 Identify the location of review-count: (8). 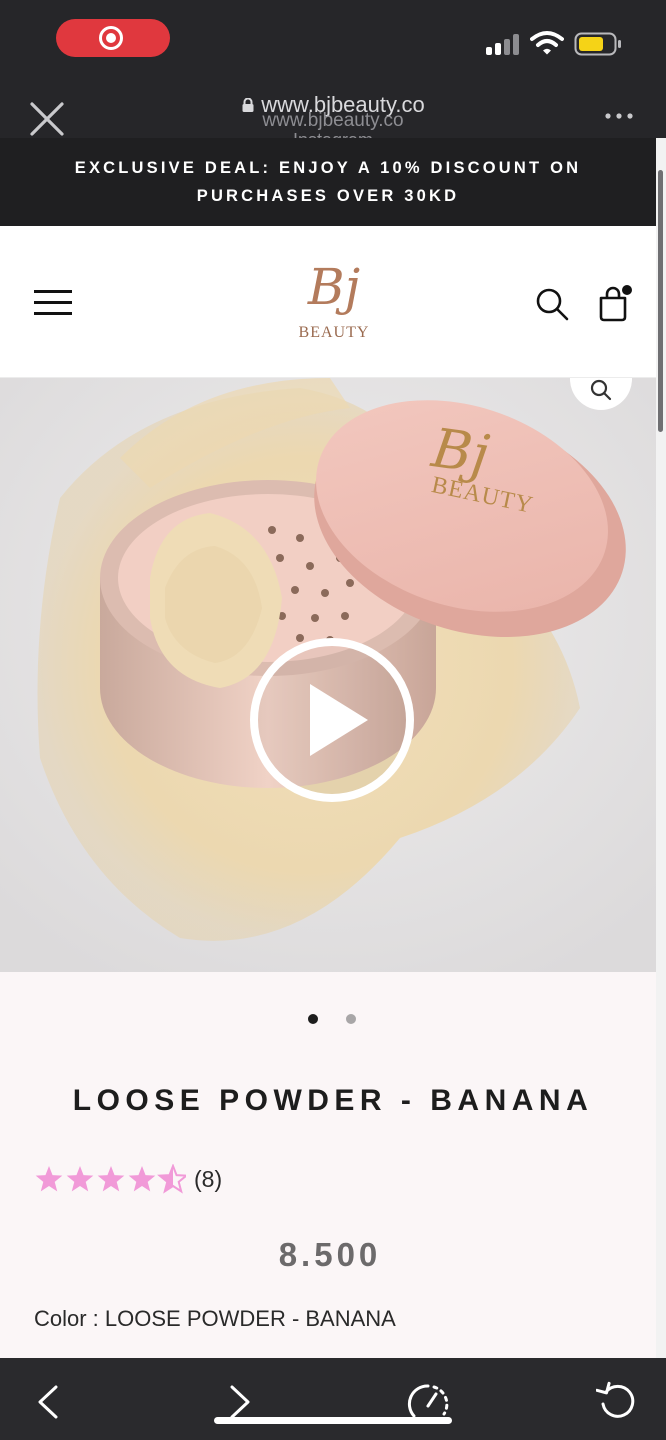
(208, 1179).